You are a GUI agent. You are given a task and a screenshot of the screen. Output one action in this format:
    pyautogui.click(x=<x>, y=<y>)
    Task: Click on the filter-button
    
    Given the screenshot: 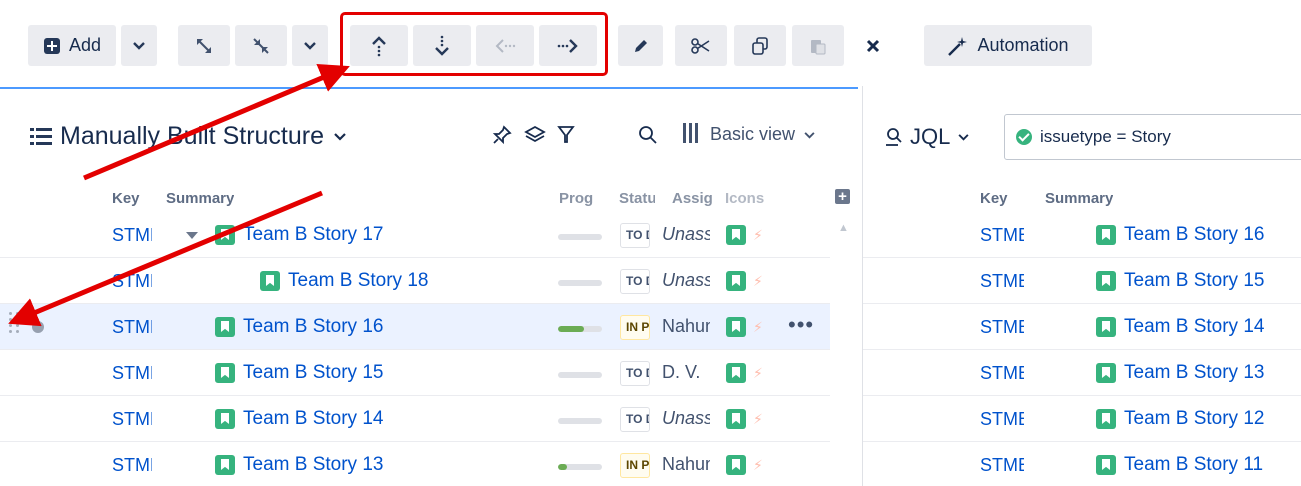 What is the action you would take?
    pyautogui.click(x=566, y=135)
    